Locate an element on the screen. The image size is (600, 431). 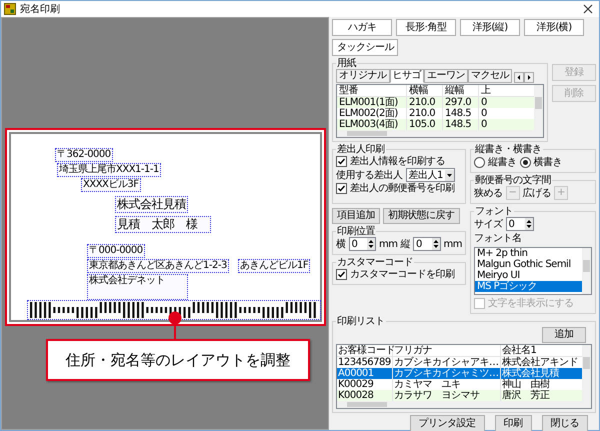
recipient-name-text: 見積 太郎 様 is located at coordinates (162, 224).